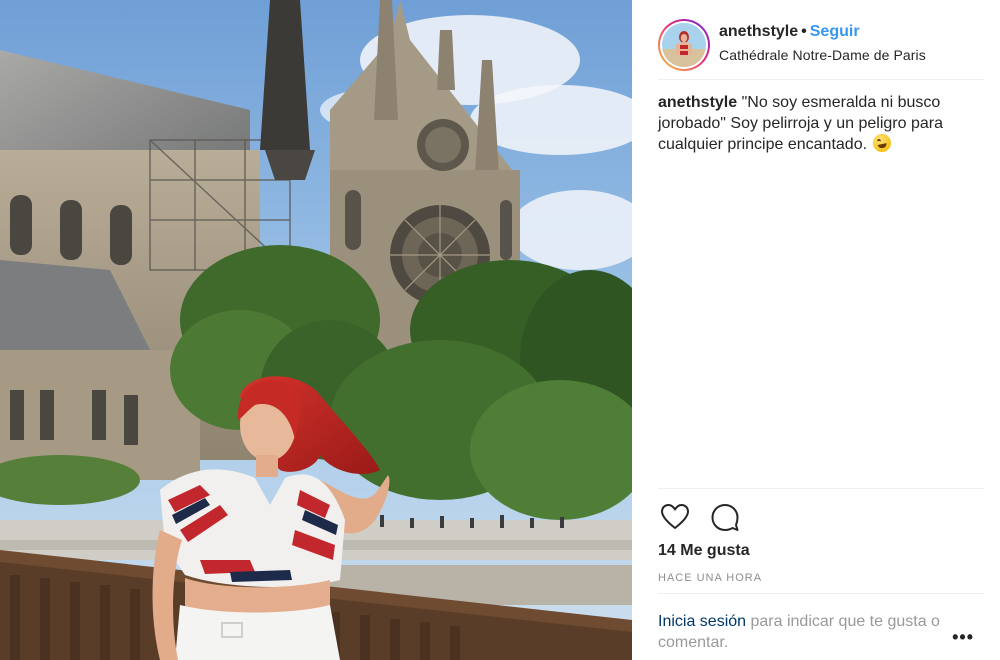 This screenshot has width=1000, height=660. What do you see at coordinates (758, 31) in the screenshot?
I see `username-link: anethstyle` at bounding box center [758, 31].